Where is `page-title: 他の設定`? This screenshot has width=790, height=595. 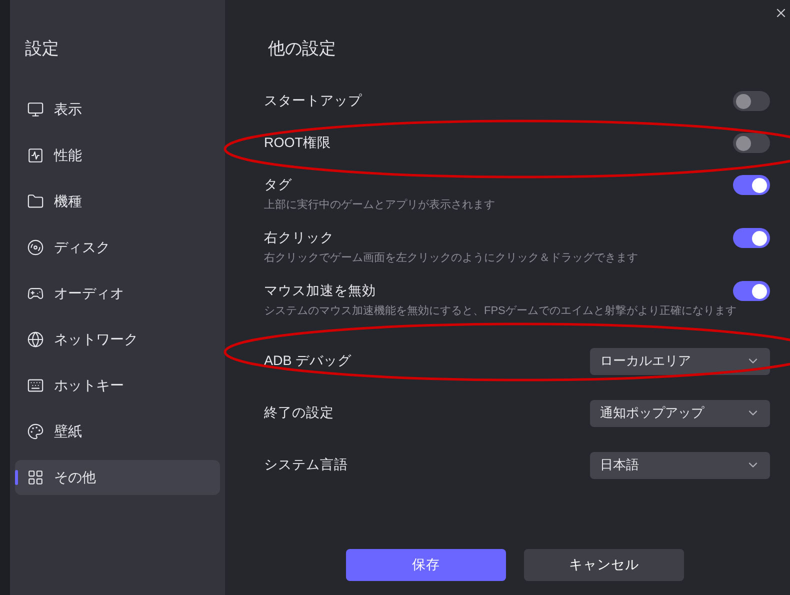 page-title: 他の設定 is located at coordinates (302, 49).